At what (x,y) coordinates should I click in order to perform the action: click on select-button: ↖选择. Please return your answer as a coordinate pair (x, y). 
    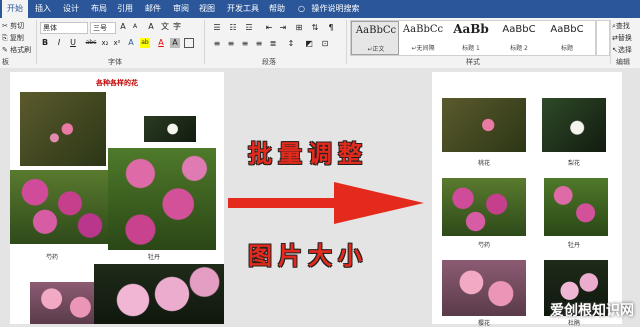
    Looking at the image, I should click on (622, 50).